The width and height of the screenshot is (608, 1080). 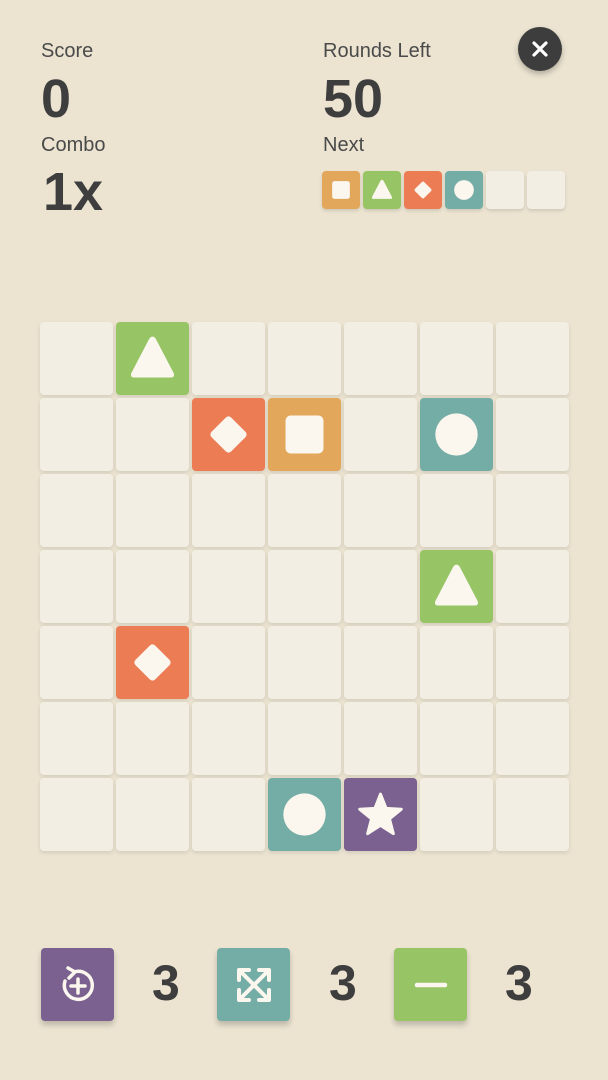 I want to click on expand-arrows-icon, so click(x=253, y=984).